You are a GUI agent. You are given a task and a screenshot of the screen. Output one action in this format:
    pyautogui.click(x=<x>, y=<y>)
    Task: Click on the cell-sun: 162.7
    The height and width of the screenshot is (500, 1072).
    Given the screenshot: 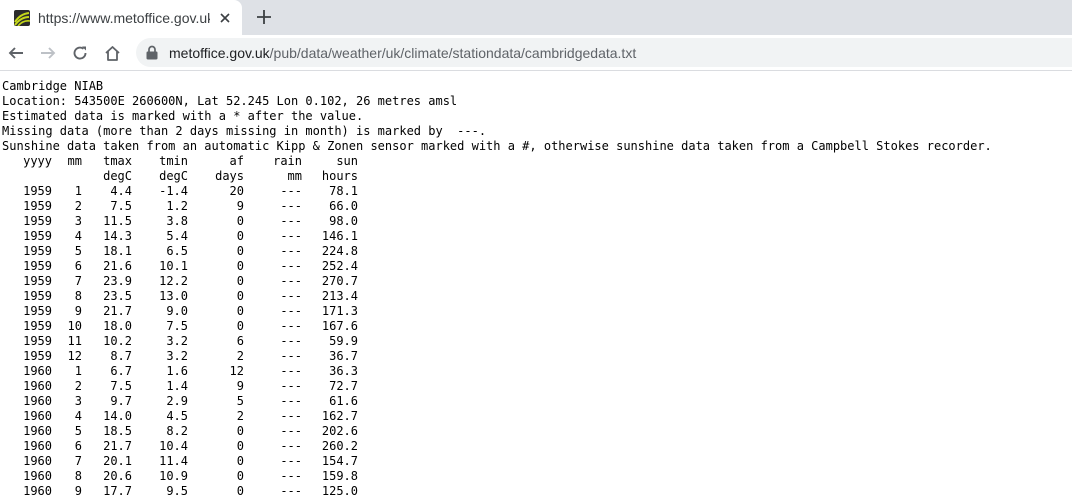 What is the action you would take?
    pyautogui.click(x=339, y=416)
    